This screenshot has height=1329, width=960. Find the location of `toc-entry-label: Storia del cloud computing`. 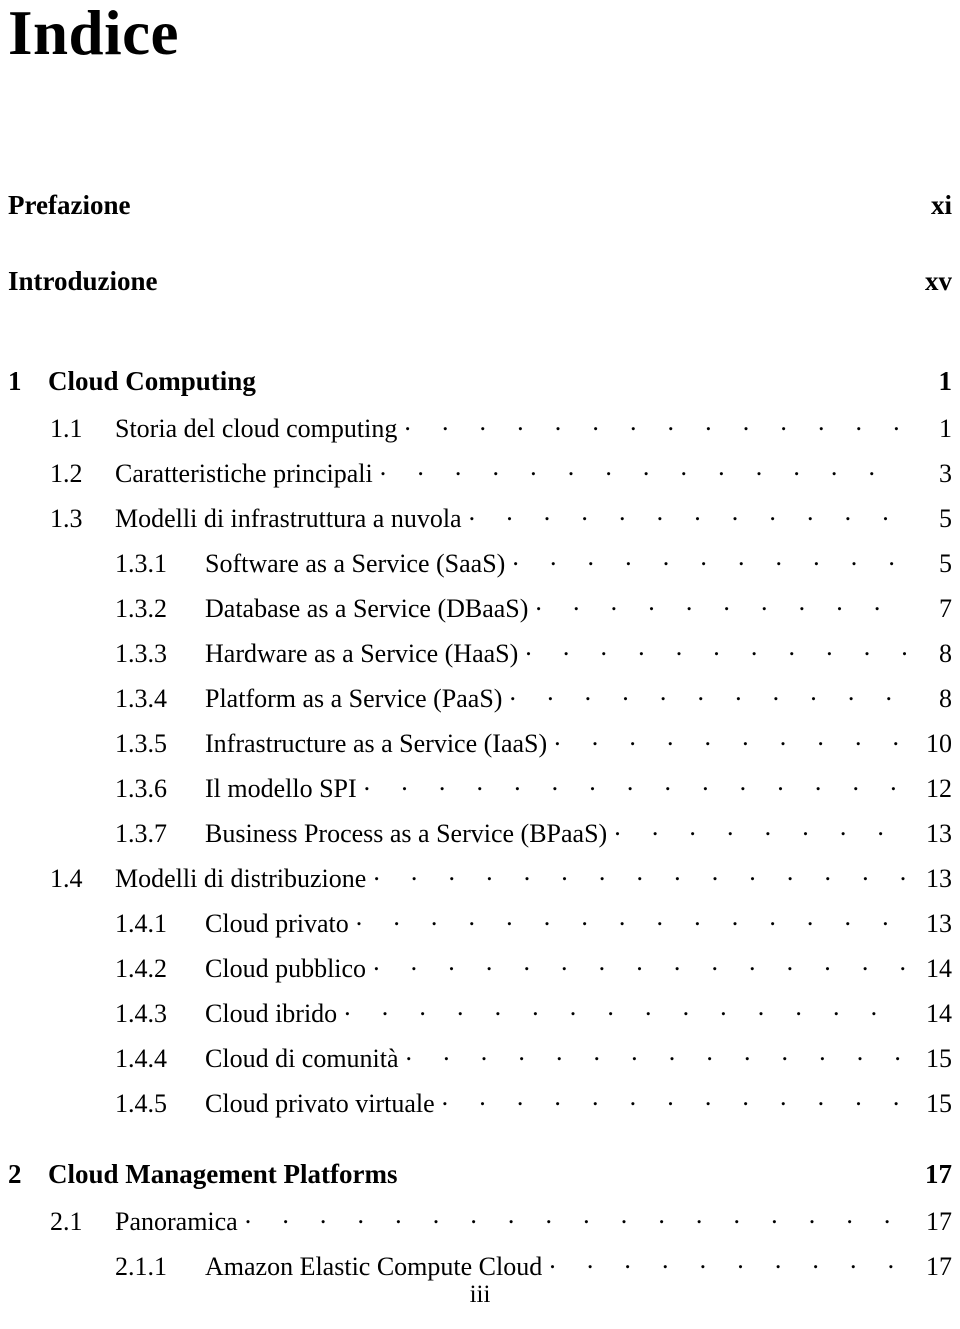

toc-entry-label: Storia del cloud computing is located at coordinates (256, 428).